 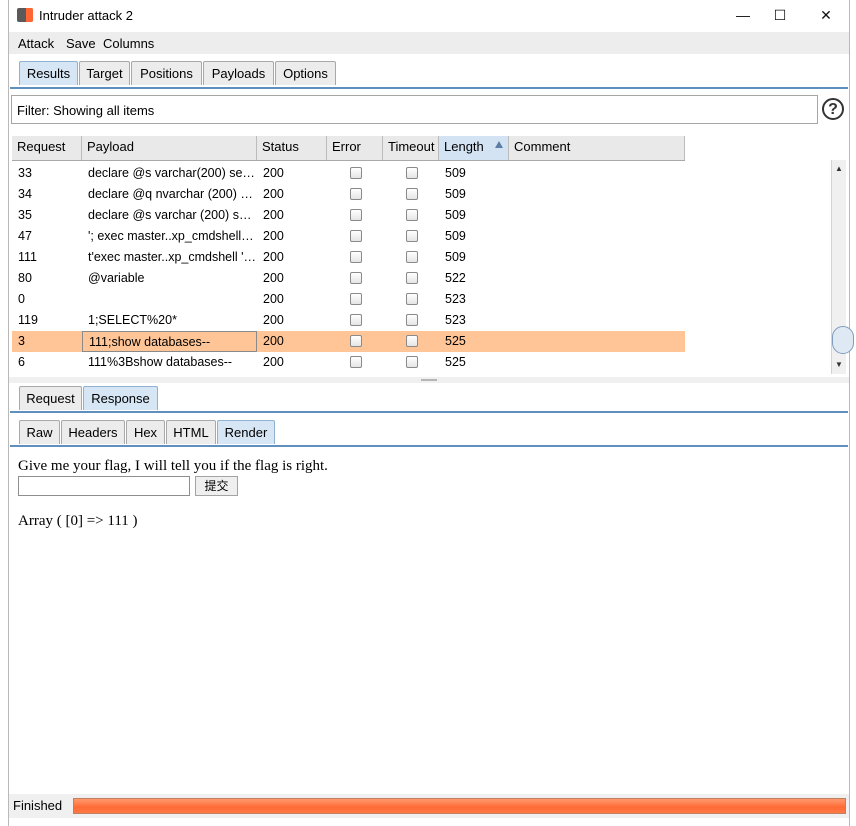 I want to click on minimize-button: —, so click(x=743, y=15).